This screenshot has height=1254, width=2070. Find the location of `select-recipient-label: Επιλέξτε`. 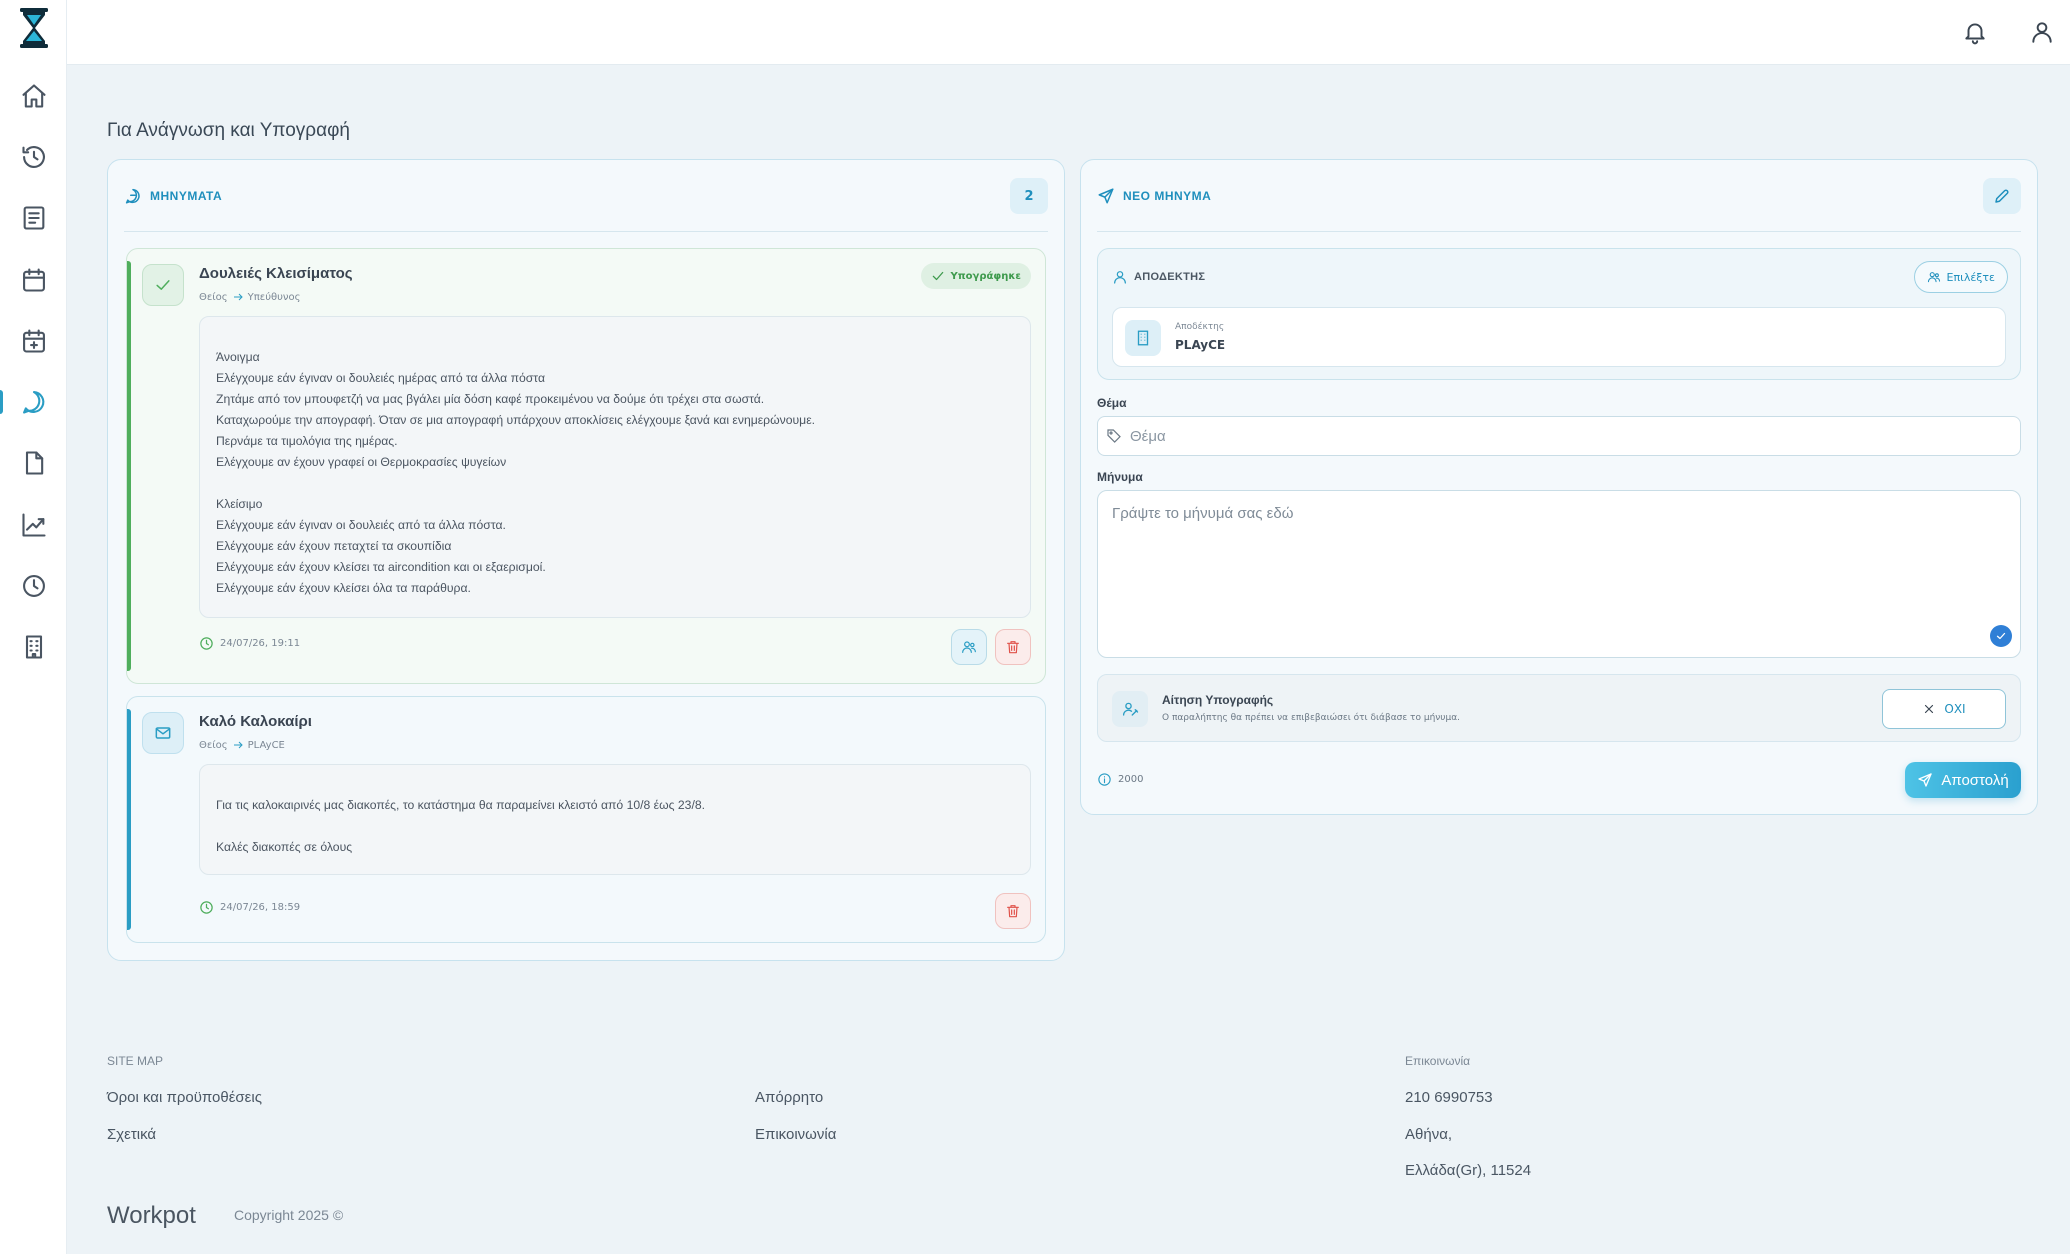

select-recipient-label: Επιλέξτε is located at coordinates (1970, 277).